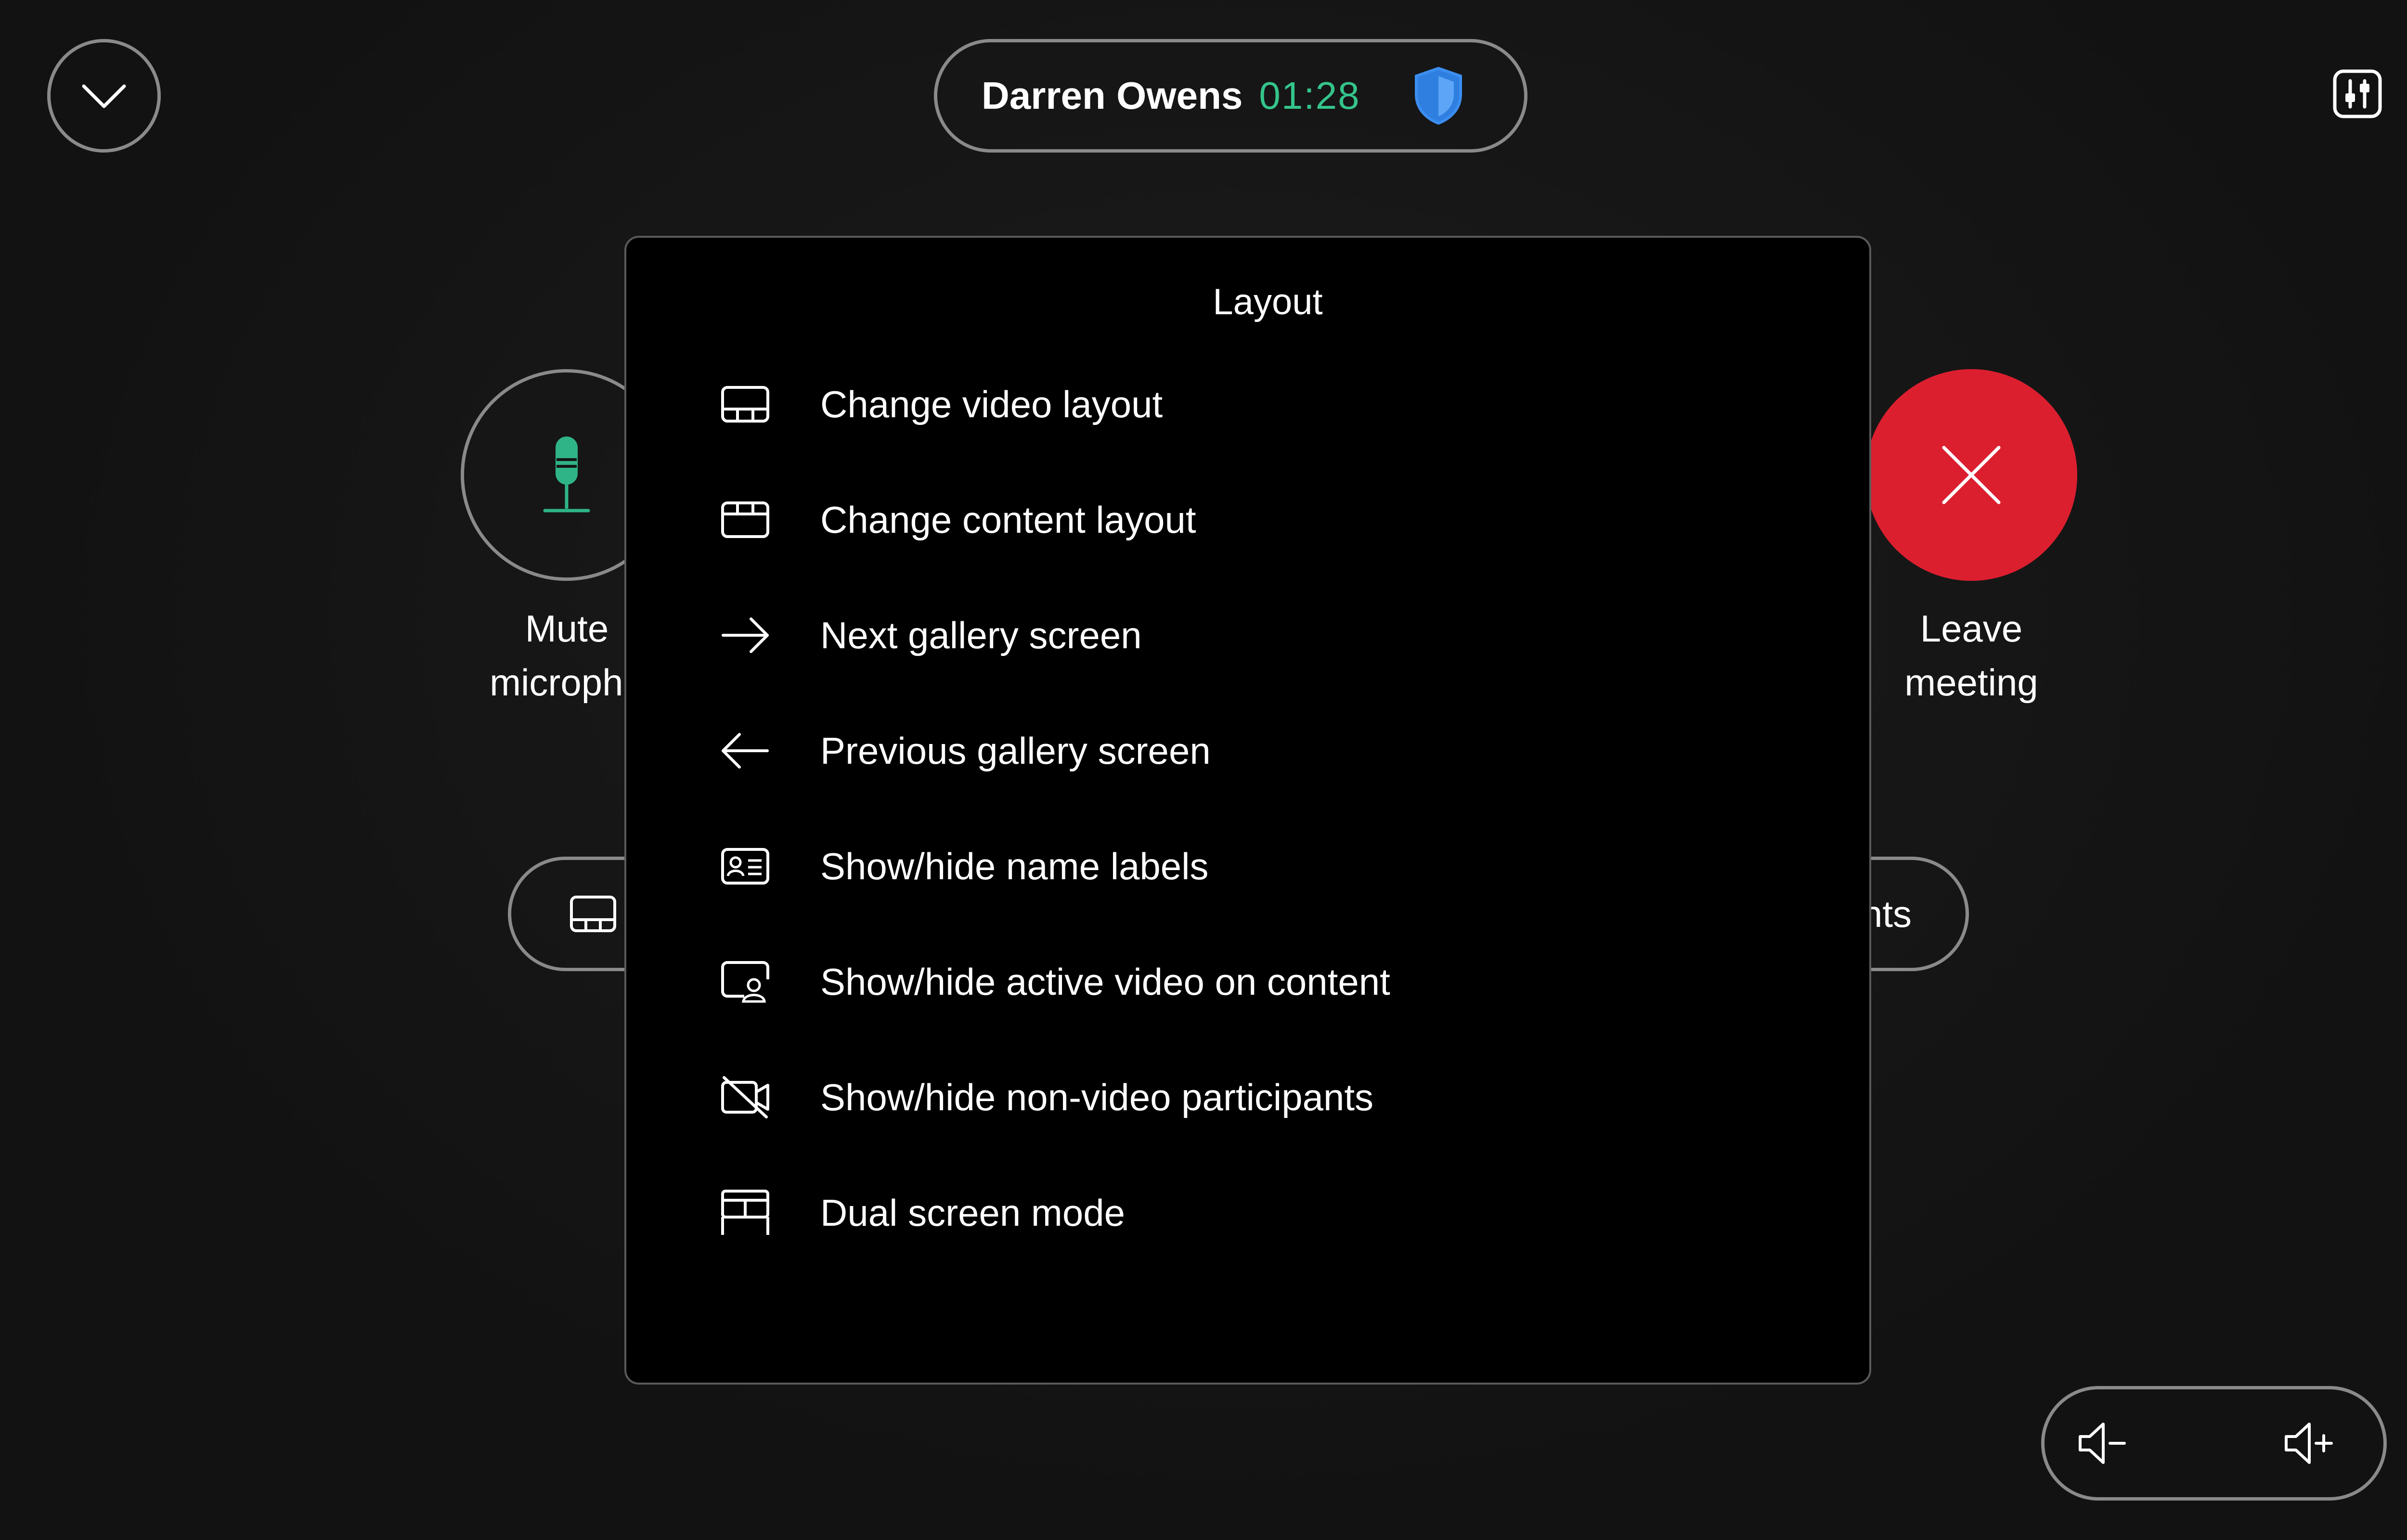 The height and width of the screenshot is (1540, 2407). I want to click on volume-up-button, so click(2308, 1443).